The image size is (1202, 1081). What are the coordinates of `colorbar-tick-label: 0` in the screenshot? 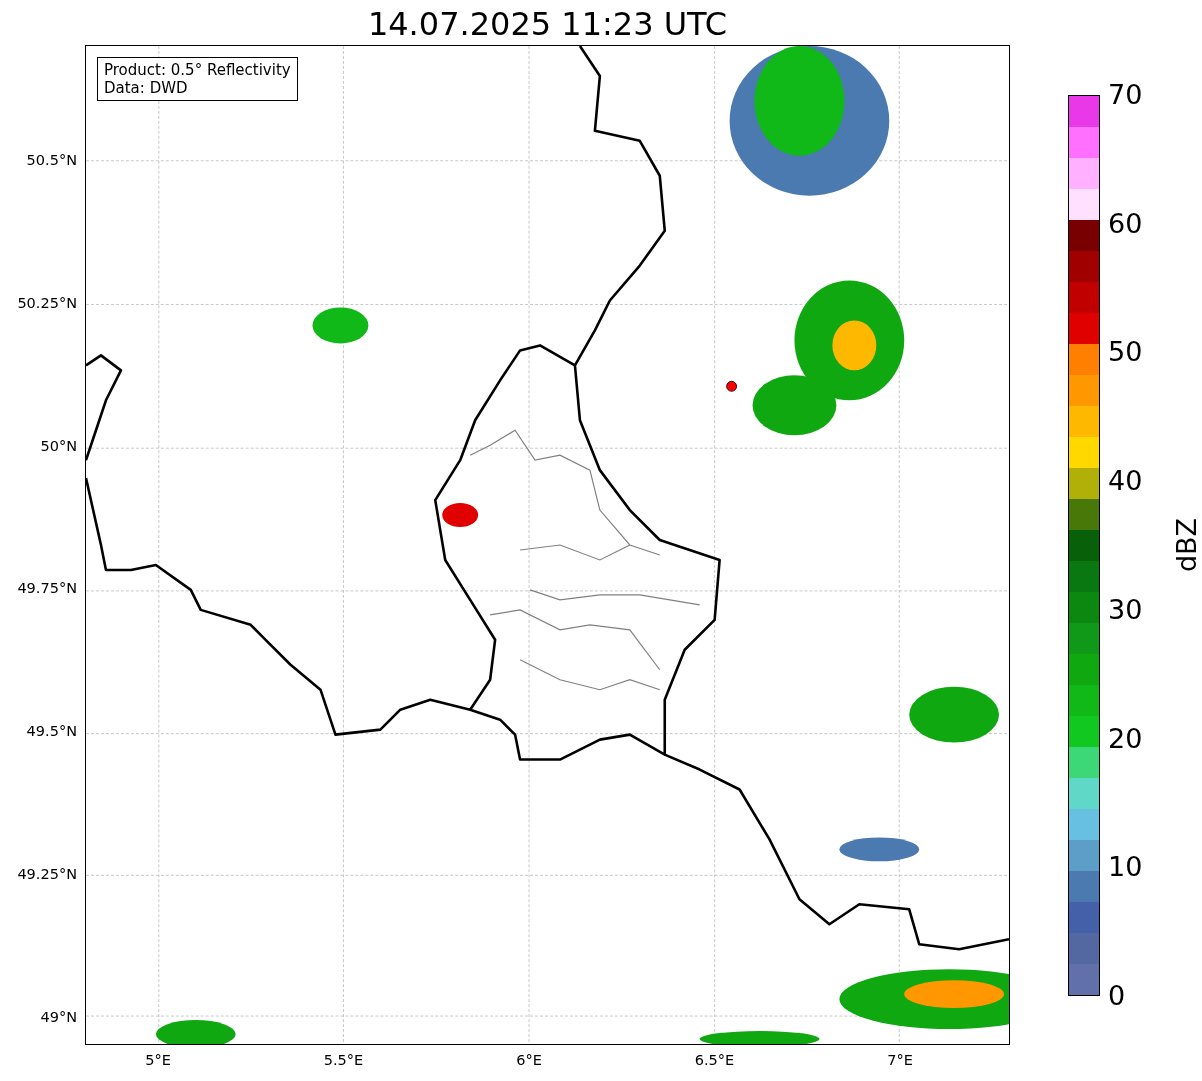 It's located at (1117, 996).